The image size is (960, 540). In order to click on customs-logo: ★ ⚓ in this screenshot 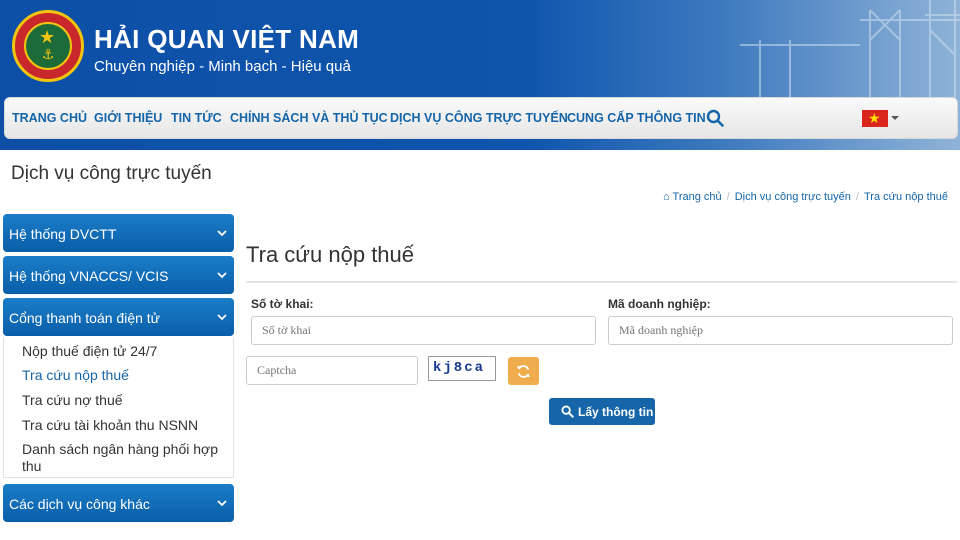, I will do `click(48, 46)`.